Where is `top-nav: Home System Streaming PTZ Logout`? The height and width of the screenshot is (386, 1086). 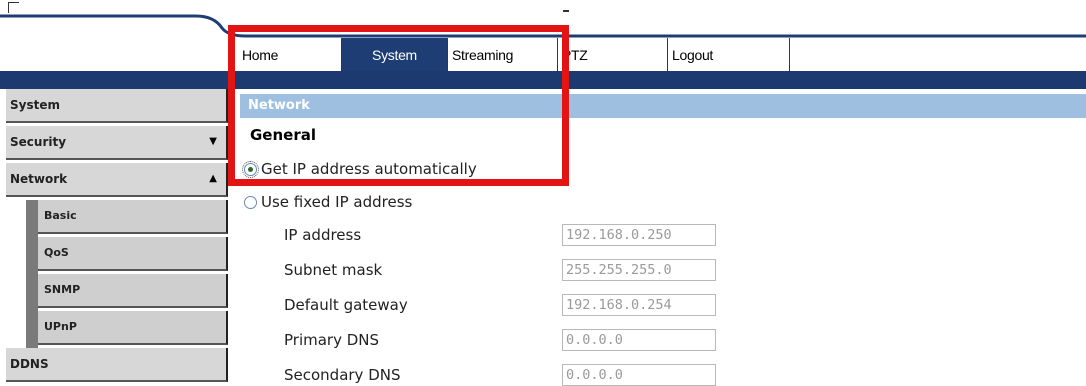 top-nav: Home System Streaming PTZ Logout is located at coordinates (659, 56).